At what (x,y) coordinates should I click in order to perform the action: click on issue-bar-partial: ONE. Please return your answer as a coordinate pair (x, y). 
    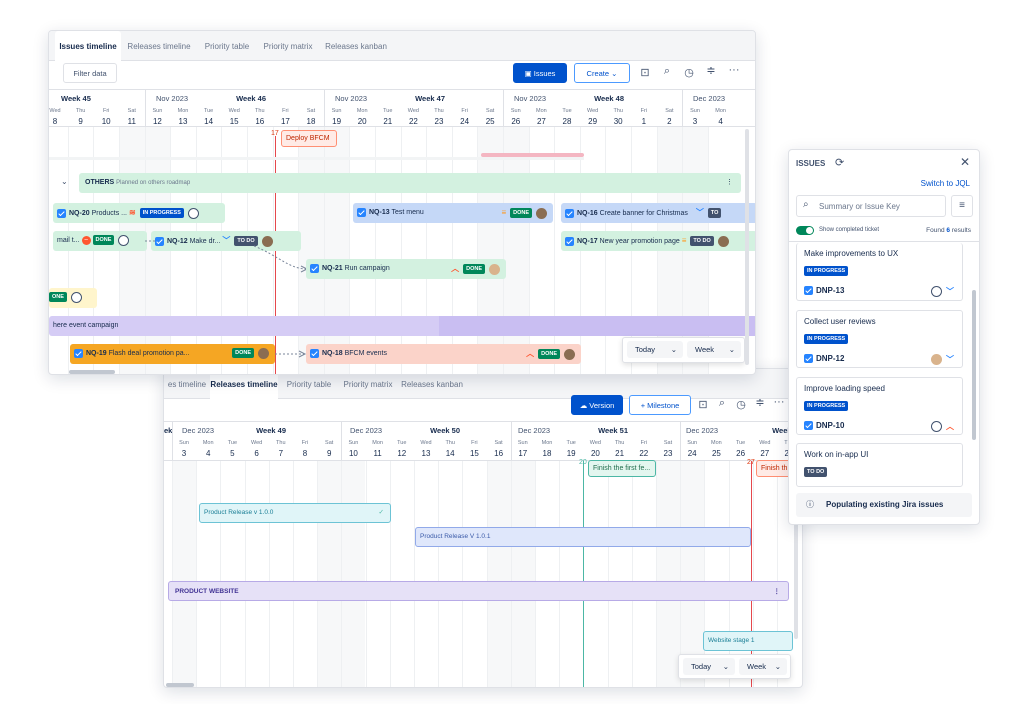
    Looking at the image, I should click on (73, 298).